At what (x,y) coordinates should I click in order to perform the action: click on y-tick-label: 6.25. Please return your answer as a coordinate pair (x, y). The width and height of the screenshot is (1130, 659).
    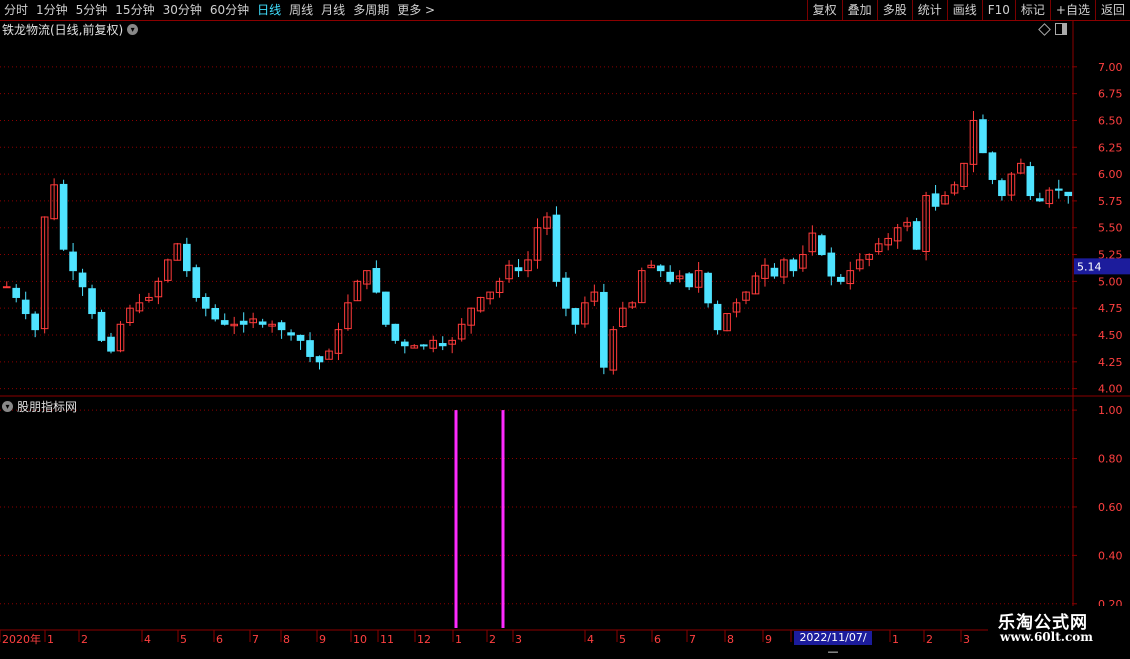
    Looking at the image, I should click on (1110, 147).